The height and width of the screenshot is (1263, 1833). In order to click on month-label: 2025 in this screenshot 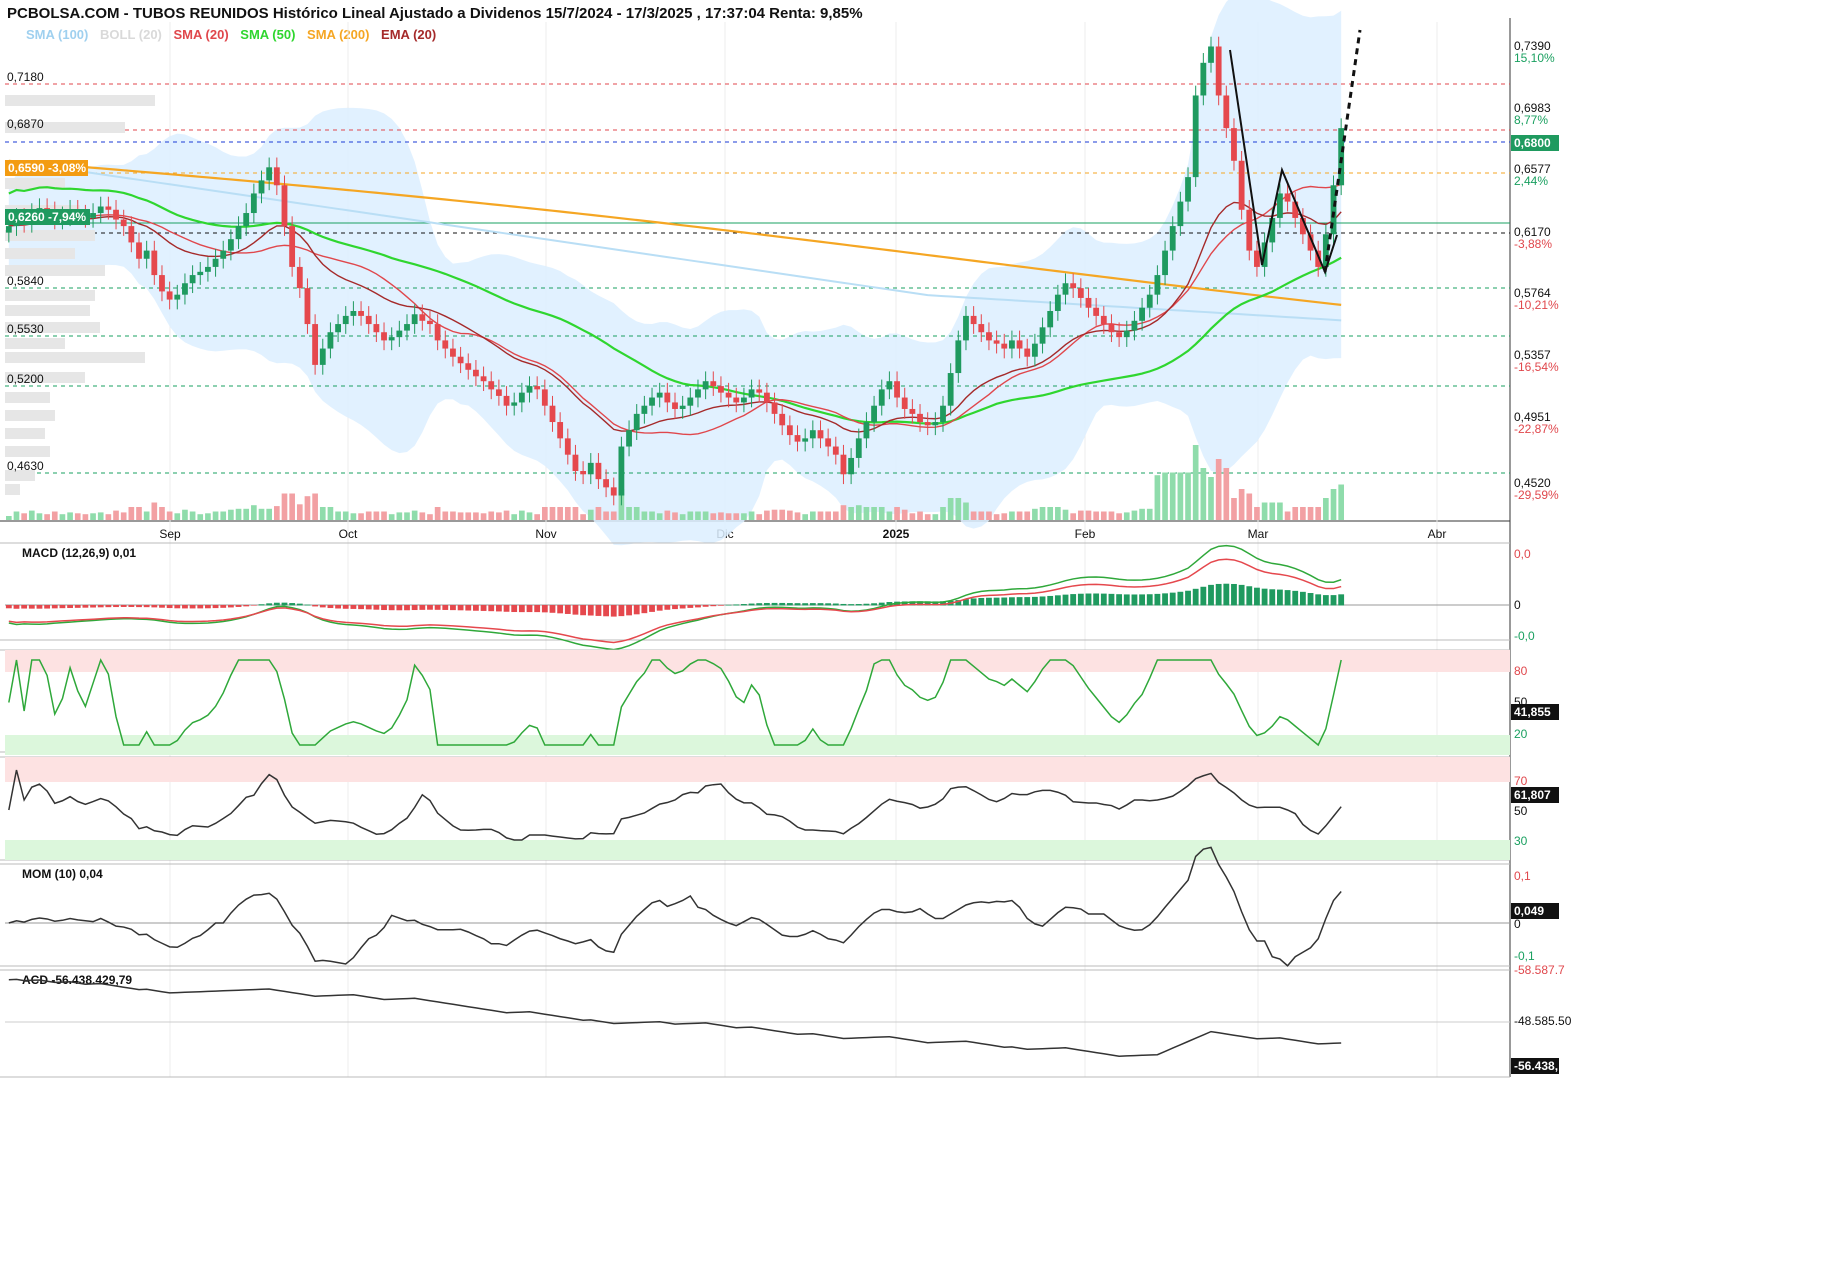, I will do `click(896, 534)`.